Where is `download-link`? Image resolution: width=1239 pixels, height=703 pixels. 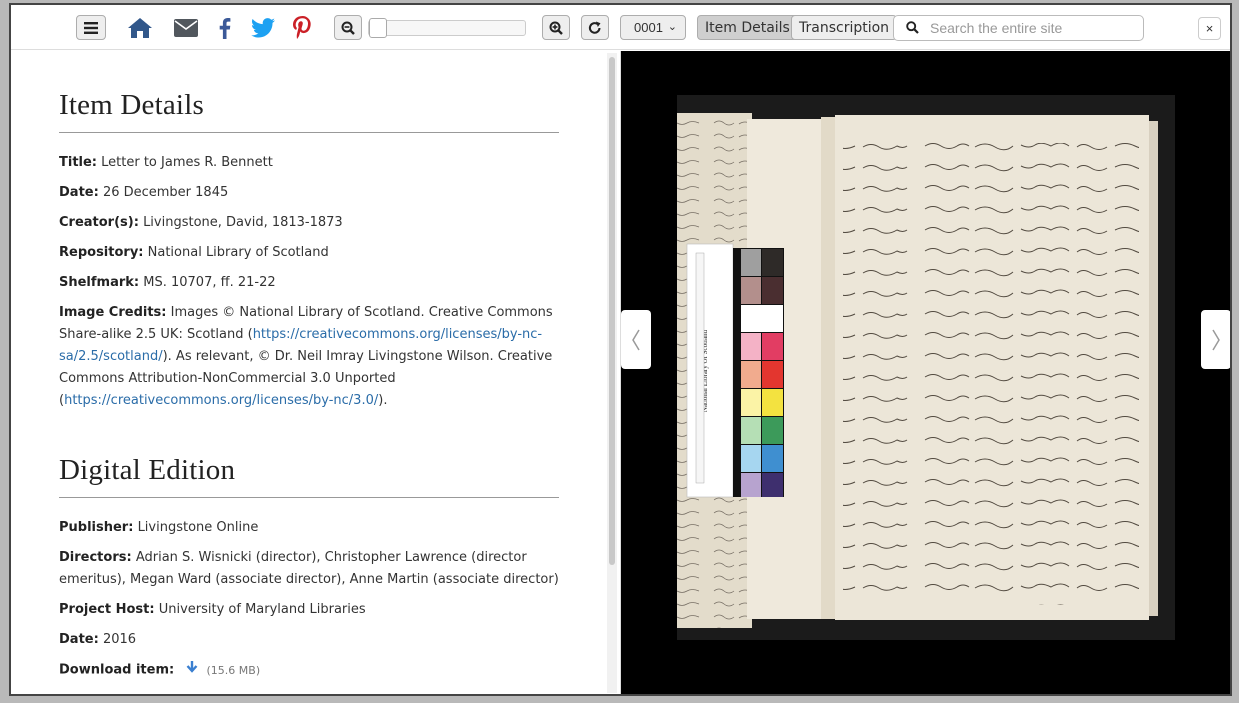 download-link is located at coordinates (192, 670).